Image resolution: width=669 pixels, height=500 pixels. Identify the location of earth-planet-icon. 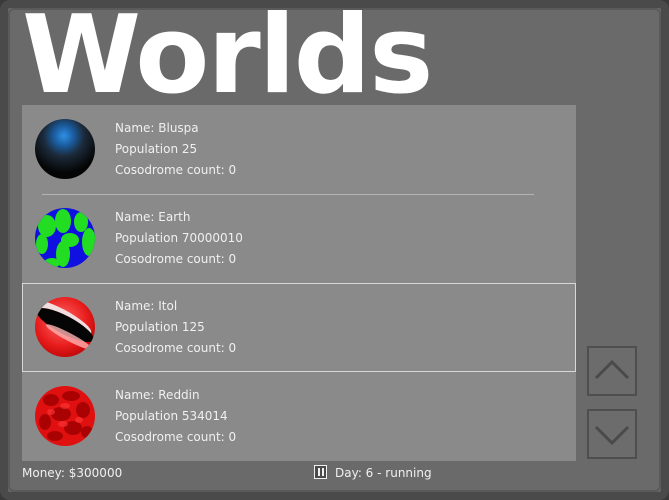
(65, 238).